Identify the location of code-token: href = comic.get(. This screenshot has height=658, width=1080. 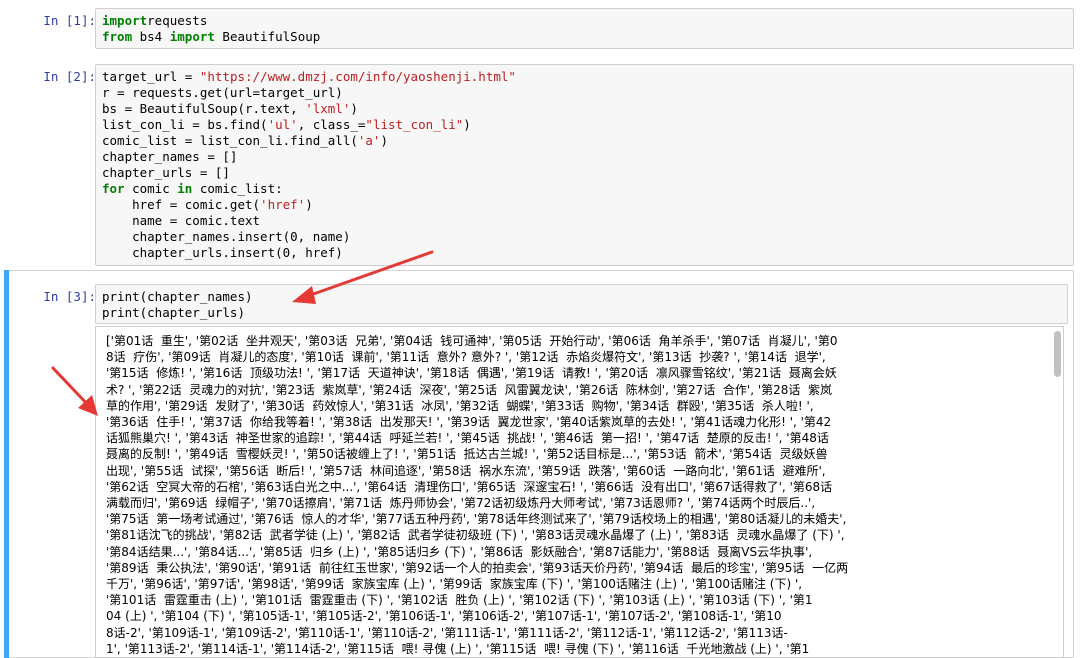
(181, 204).